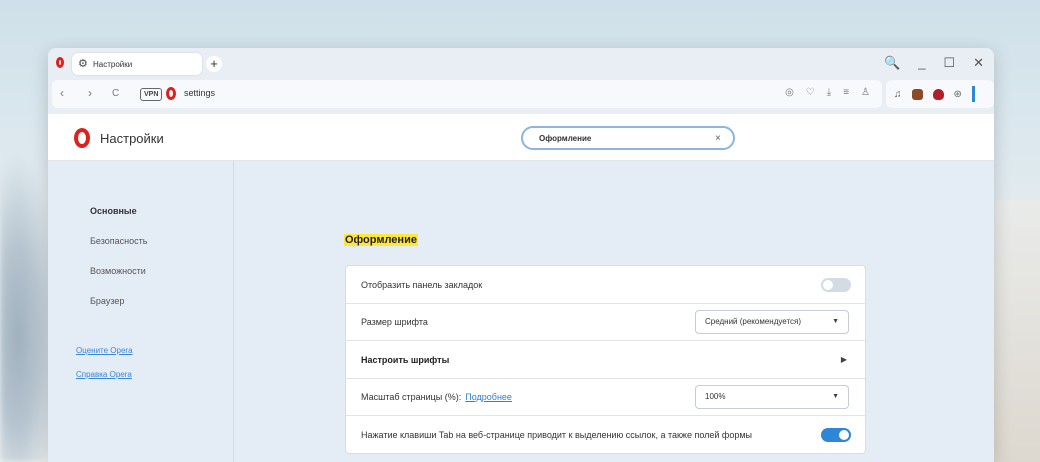 The width and height of the screenshot is (1040, 462). I want to click on sidebar-item-security: Безопасность, so click(118, 241).